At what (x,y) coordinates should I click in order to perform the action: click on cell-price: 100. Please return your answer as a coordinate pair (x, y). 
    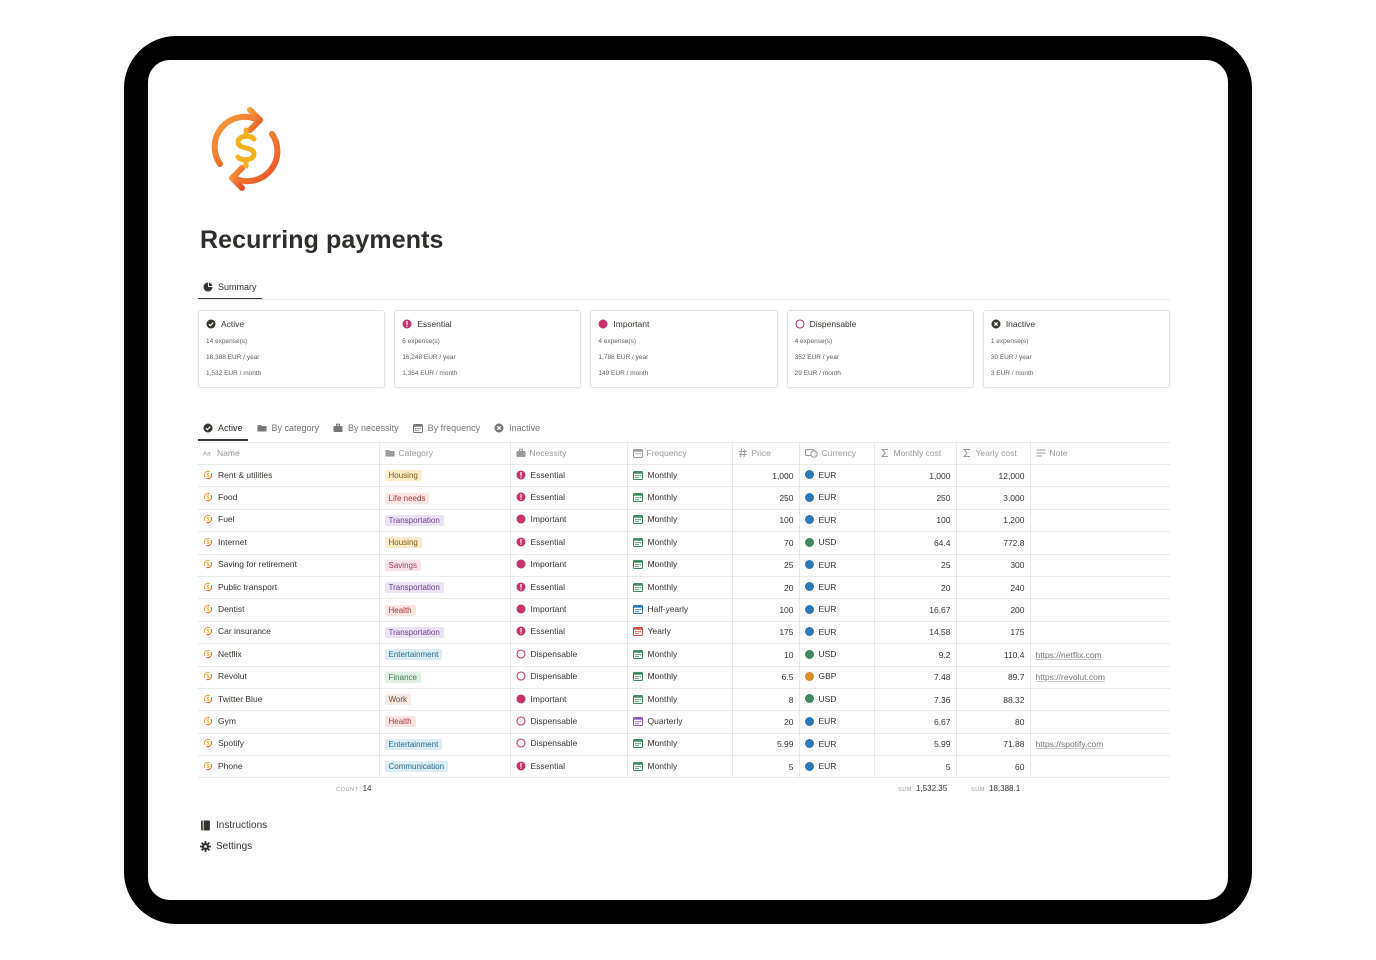
    Looking at the image, I should click on (766, 610).